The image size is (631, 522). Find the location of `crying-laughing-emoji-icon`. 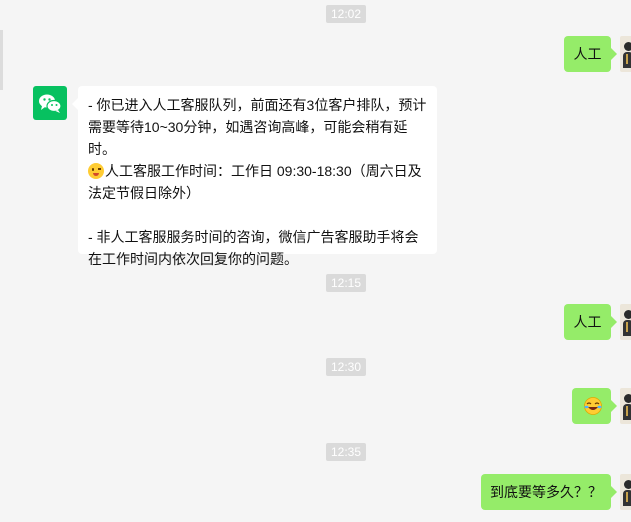

crying-laughing-emoji-icon is located at coordinates (593, 406).